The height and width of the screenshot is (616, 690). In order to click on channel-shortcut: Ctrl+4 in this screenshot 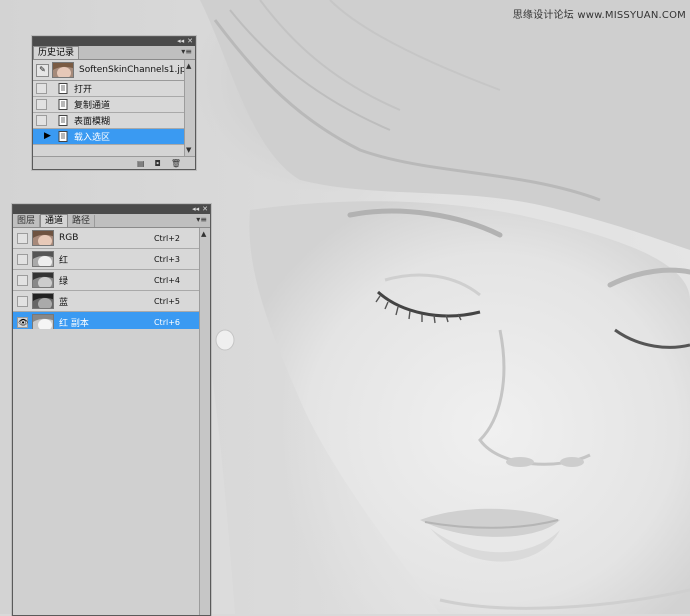, I will do `click(166, 280)`.